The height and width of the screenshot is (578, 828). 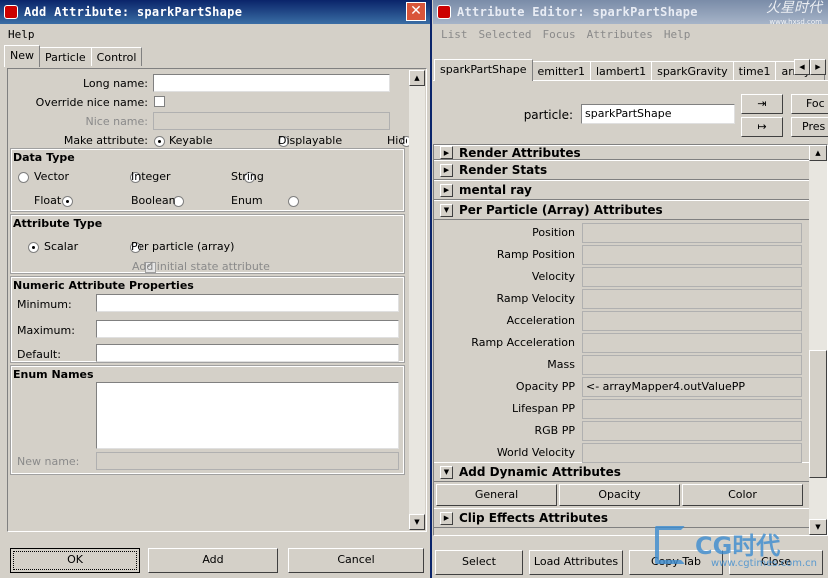 What do you see at coordinates (619, 495) in the screenshot?
I see `opacity-button: Opacity` at bounding box center [619, 495].